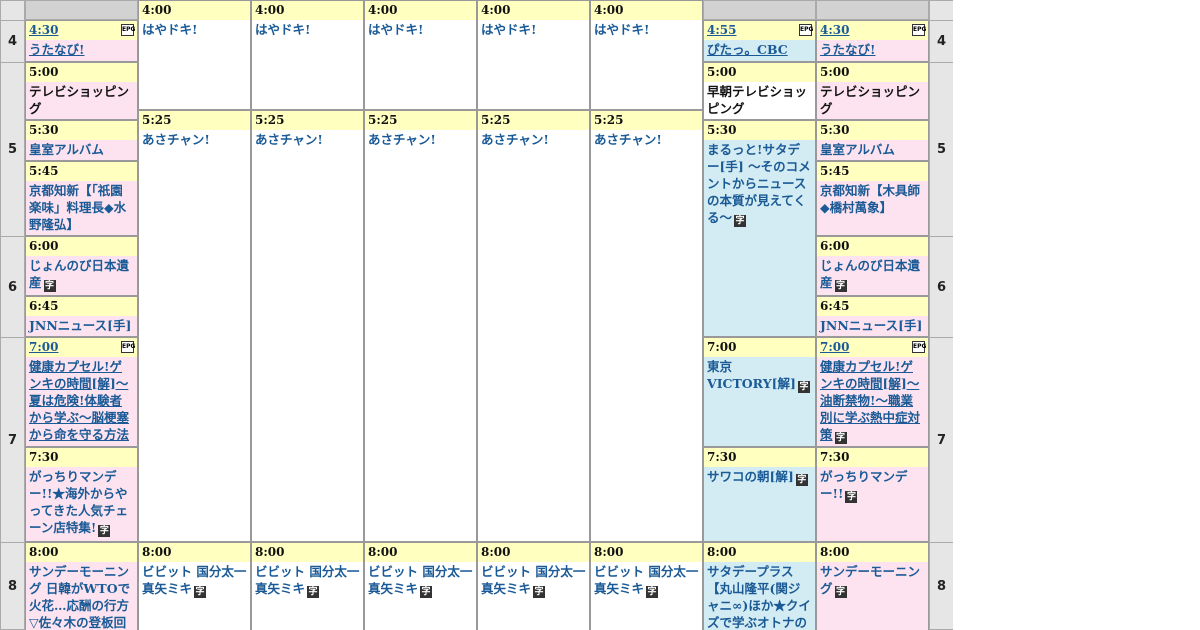 The image size is (1200, 630). What do you see at coordinates (751, 375) in the screenshot?
I see `program-title-text: 東京VICTORY[解]` at bounding box center [751, 375].